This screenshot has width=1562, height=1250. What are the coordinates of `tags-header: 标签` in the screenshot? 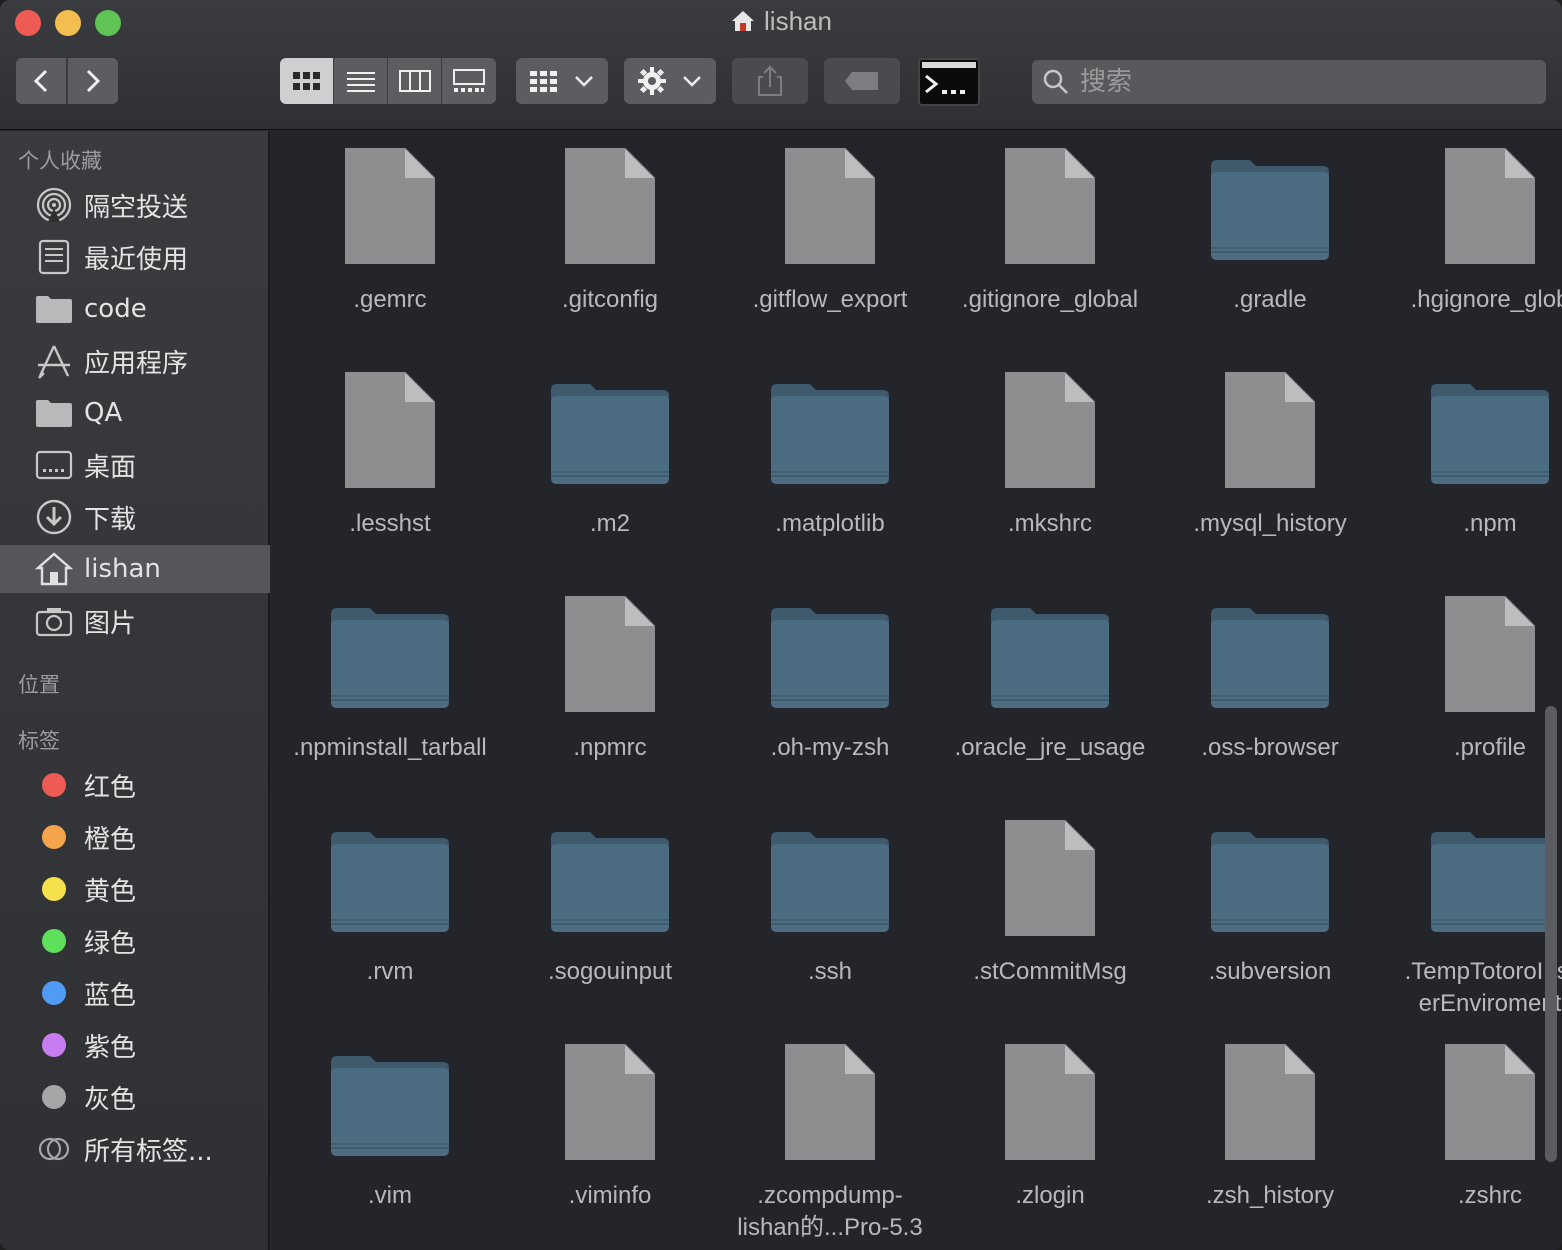 It's located at (39, 741).